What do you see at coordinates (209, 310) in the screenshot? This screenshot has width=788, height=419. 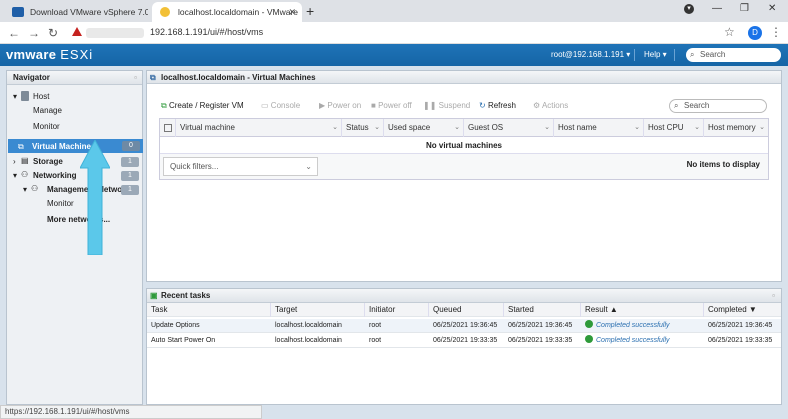 I see `col-task: Task` at bounding box center [209, 310].